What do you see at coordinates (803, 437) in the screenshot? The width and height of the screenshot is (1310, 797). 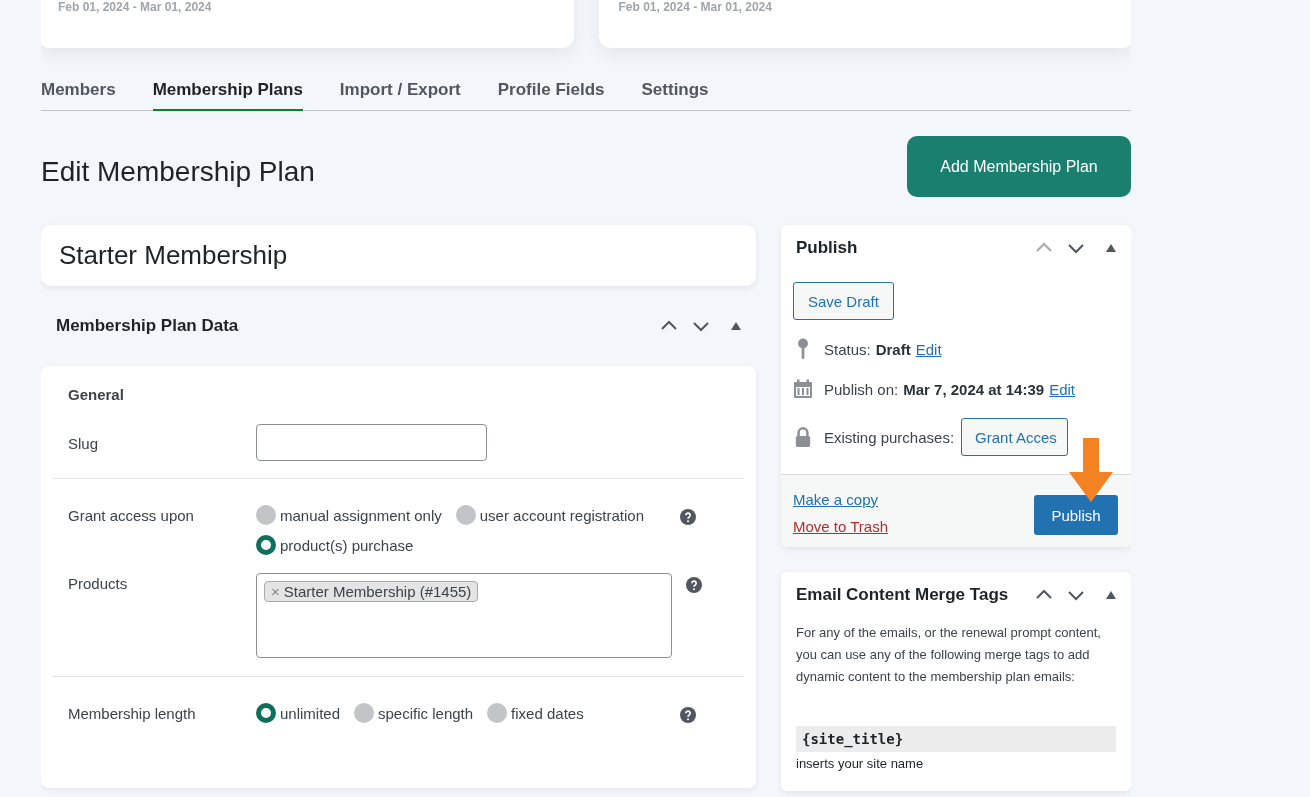 I see `lock-icon` at bounding box center [803, 437].